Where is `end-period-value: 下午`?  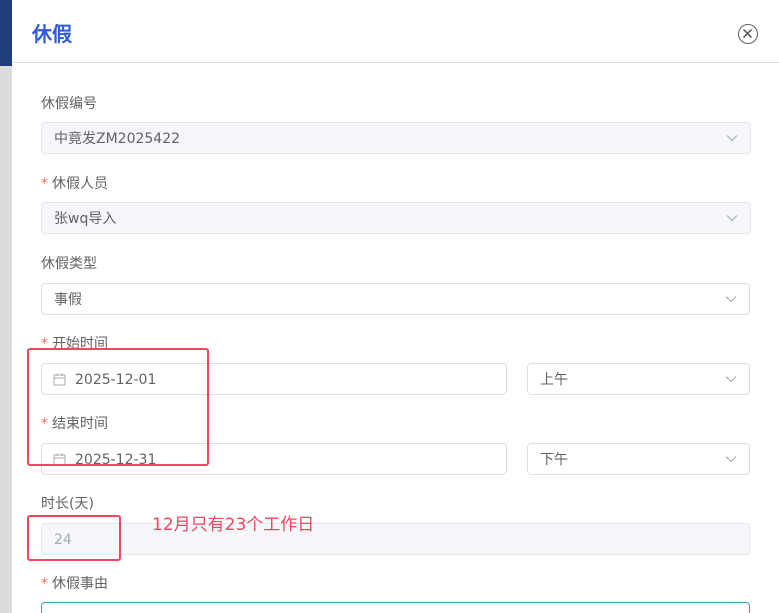
end-period-value: 下午 is located at coordinates (554, 460).